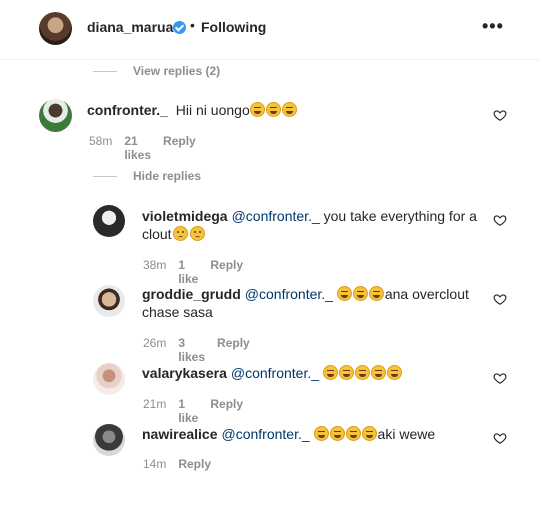  What do you see at coordinates (185, 216) in the screenshot?
I see `reply-username: violetmidega` at bounding box center [185, 216].